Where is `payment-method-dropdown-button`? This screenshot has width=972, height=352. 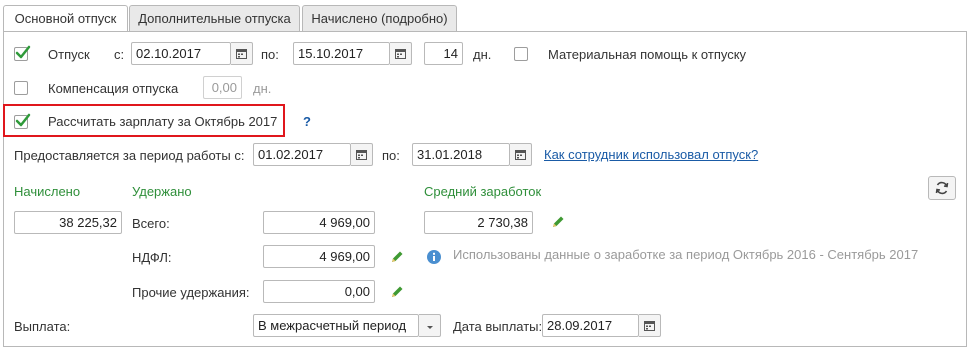
payment-method-dropdown-button is located at coordinates (430, 325).